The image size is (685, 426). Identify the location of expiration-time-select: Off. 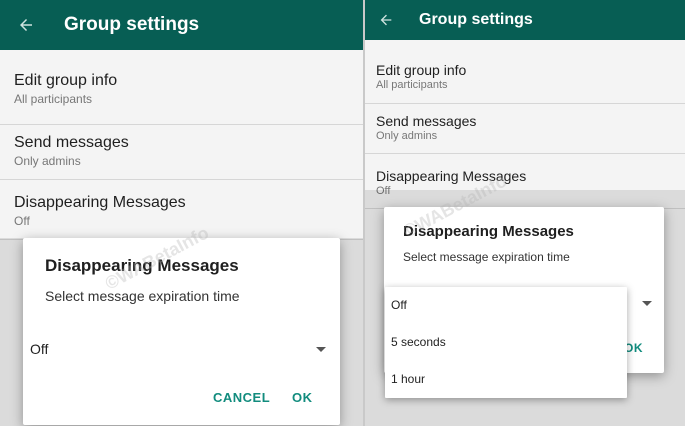
(181, 349).